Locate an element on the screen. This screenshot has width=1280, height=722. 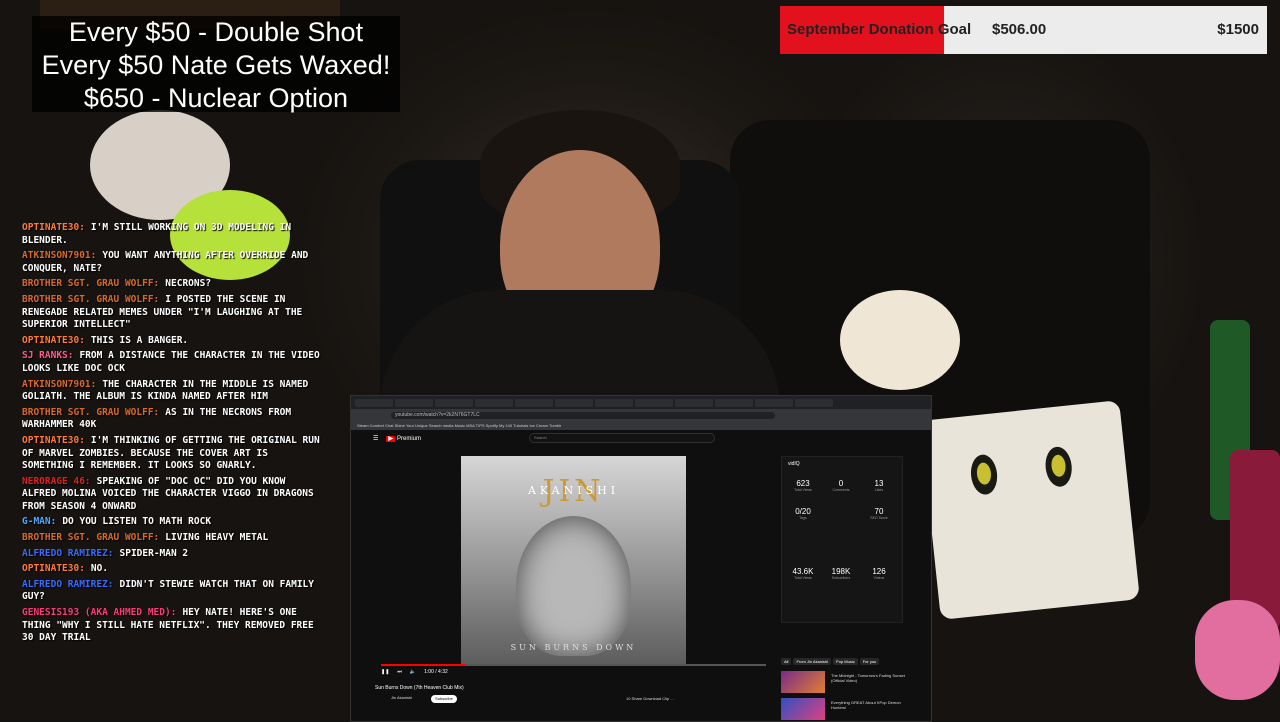
stat-tile: 623 Total Views is located at coordinates (803, 485).